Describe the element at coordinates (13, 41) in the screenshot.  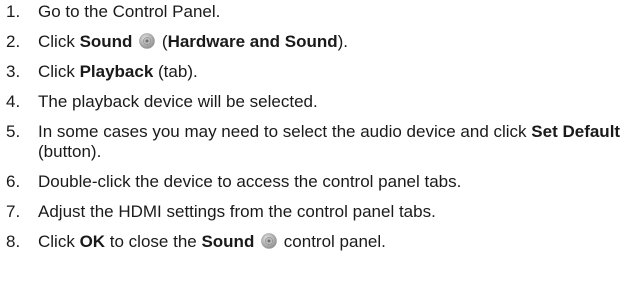
I see `step-number: 2.` at that location.